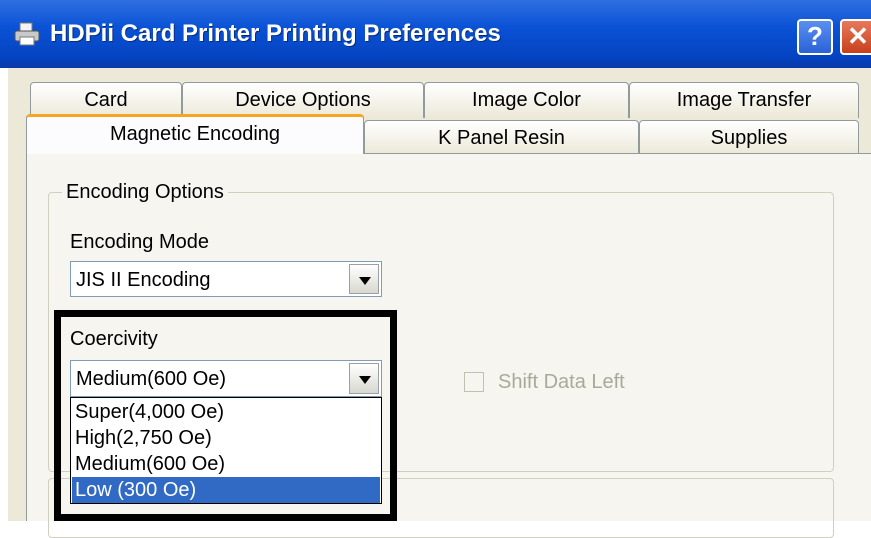 The height and width of the screenshot is (538, 871). I want to click on close-button: ✕, so click(855, 37).